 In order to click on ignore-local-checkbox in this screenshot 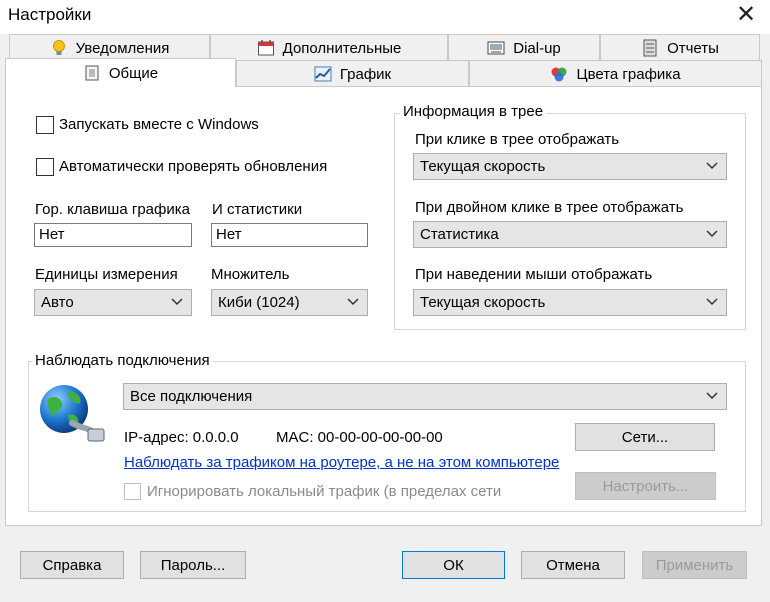, I will do `click(132, 491)`.